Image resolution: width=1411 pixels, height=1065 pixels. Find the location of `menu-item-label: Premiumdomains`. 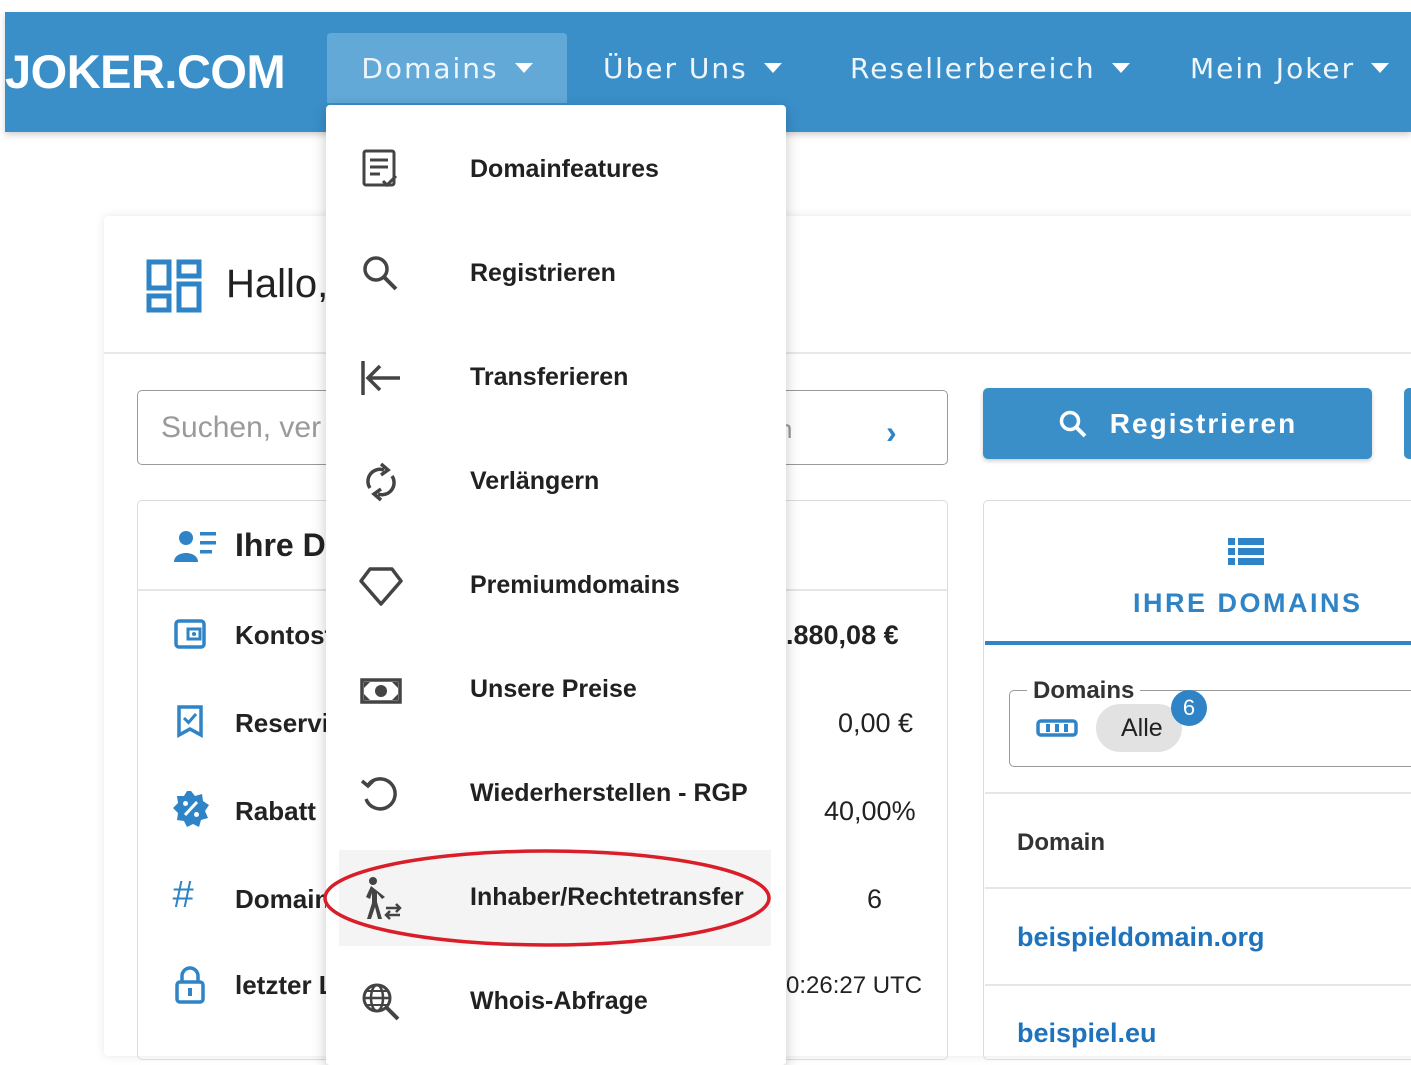

menu-item-label: Premiumdomains is located at coordinates (575, 585).